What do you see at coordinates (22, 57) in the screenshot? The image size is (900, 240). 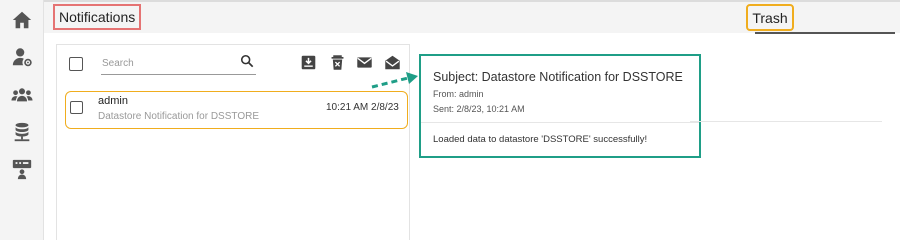 I see `user-settings-icon` at bounding box center [22, 57].